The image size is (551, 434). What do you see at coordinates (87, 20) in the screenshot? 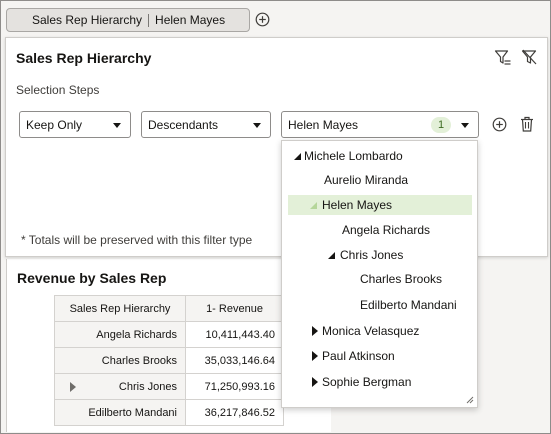
I see `filter-chip-dimension: Sales Rep Hierarchy` at bounding box center [87, 20].